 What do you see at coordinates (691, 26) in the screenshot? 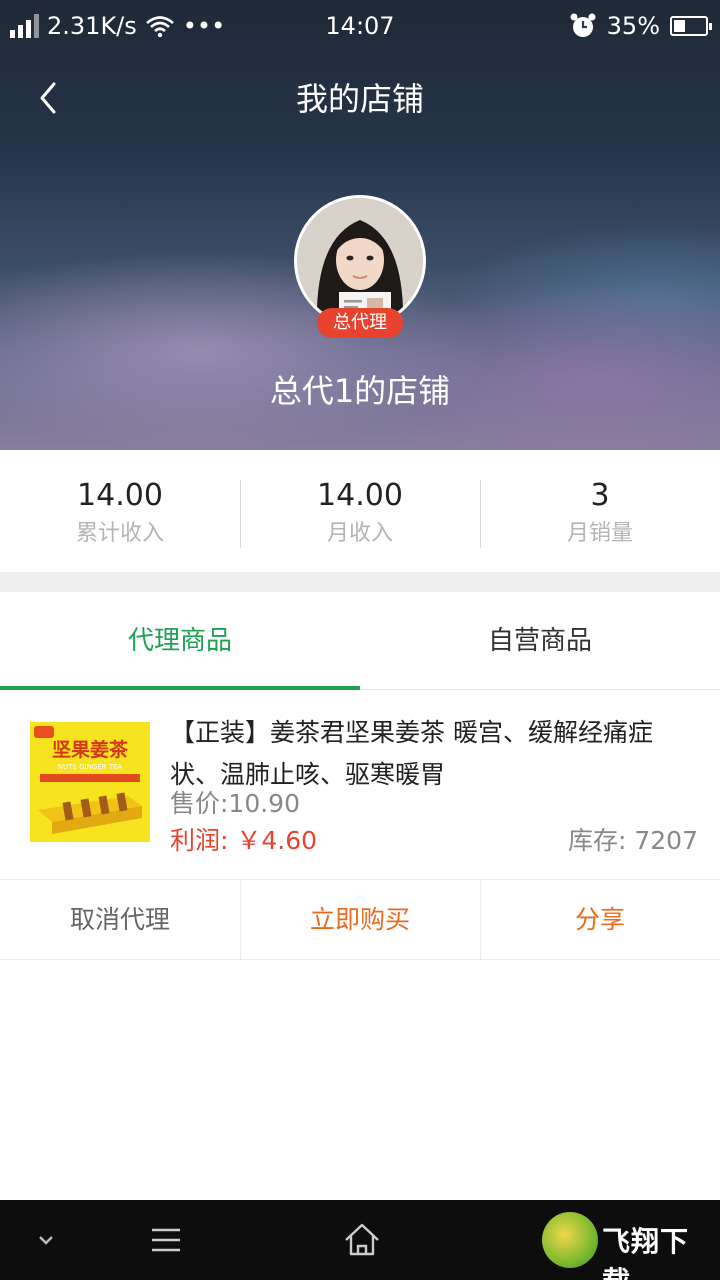
I see `battery-icon` at bounding box center [691, 26].